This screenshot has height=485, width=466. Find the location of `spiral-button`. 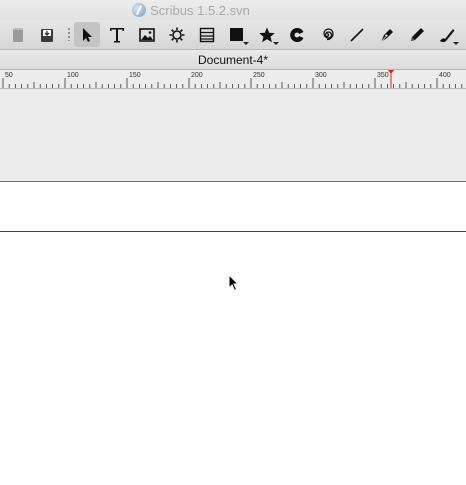

spiral-button is located at coordinates (327, 34).